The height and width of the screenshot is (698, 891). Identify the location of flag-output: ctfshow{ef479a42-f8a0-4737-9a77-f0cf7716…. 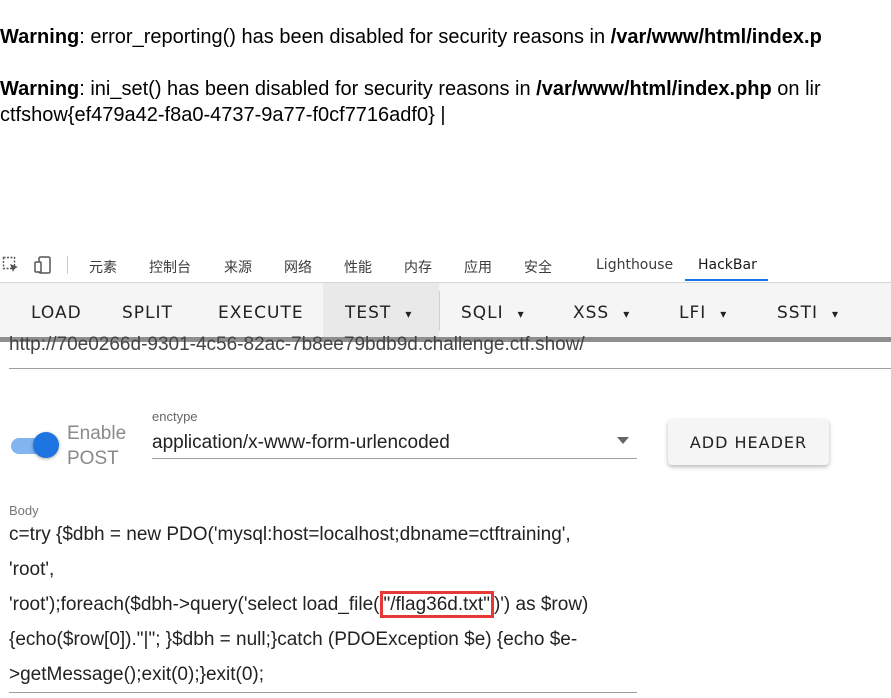
(223, 115).